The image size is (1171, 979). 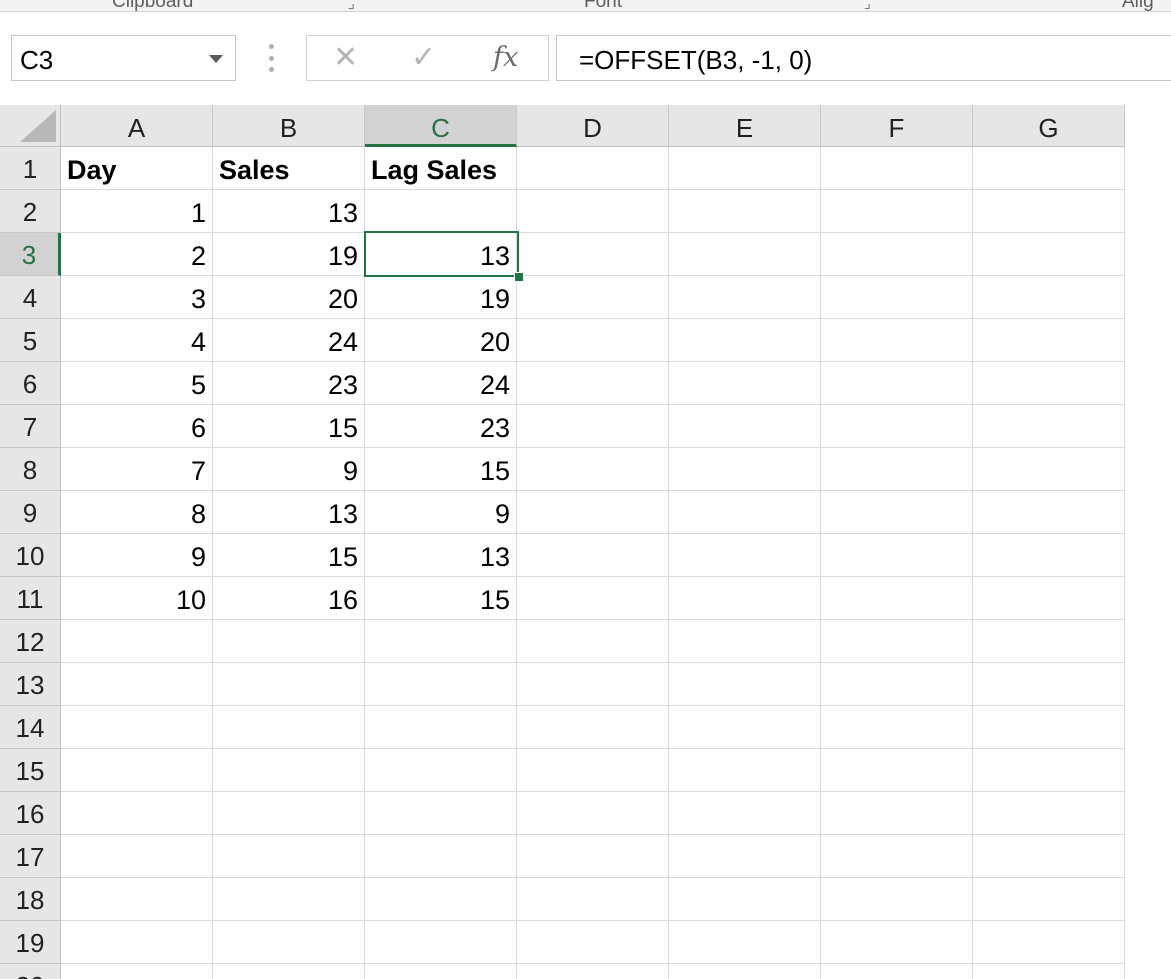 What do you see at coordinates (745, 469) in the screenshot?
I see `cell-e8` at bounding box center [745, 469].